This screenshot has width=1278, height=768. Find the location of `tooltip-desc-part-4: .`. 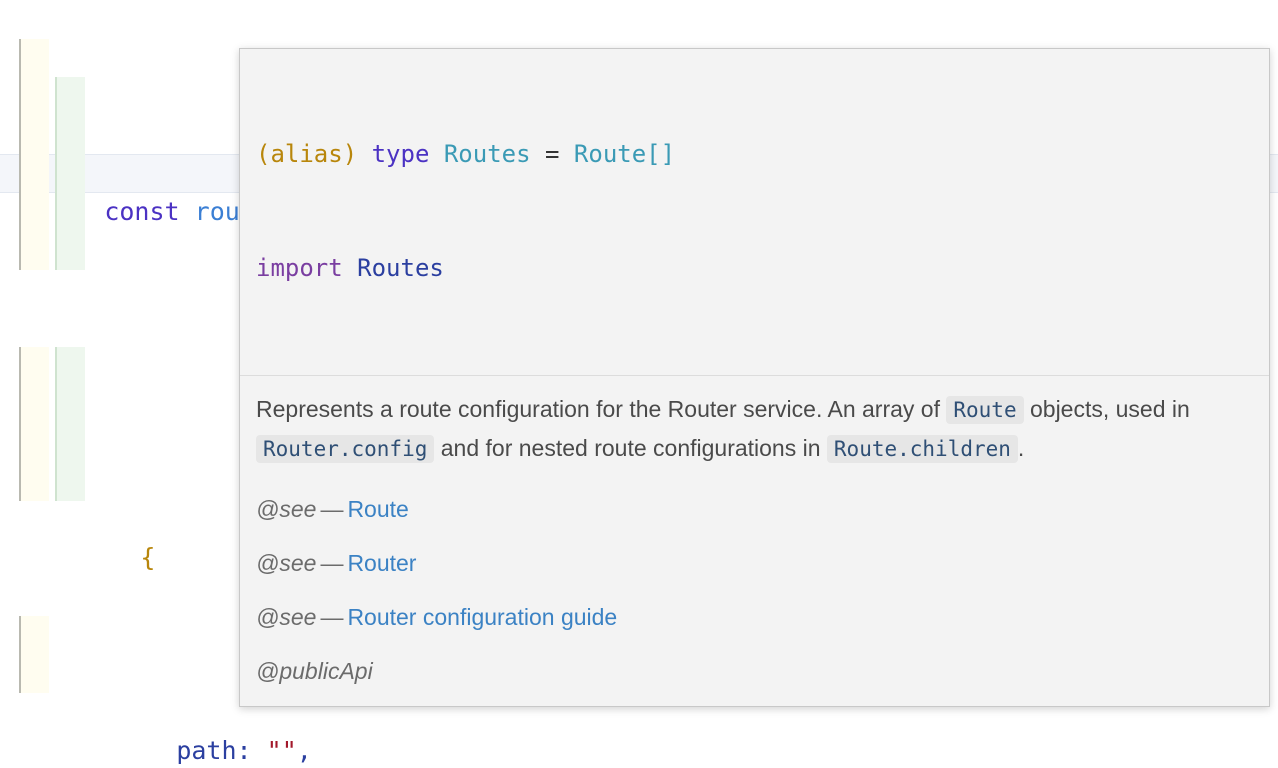

tooltip-desc-part-4: . is located at coordinates (1021, 448).